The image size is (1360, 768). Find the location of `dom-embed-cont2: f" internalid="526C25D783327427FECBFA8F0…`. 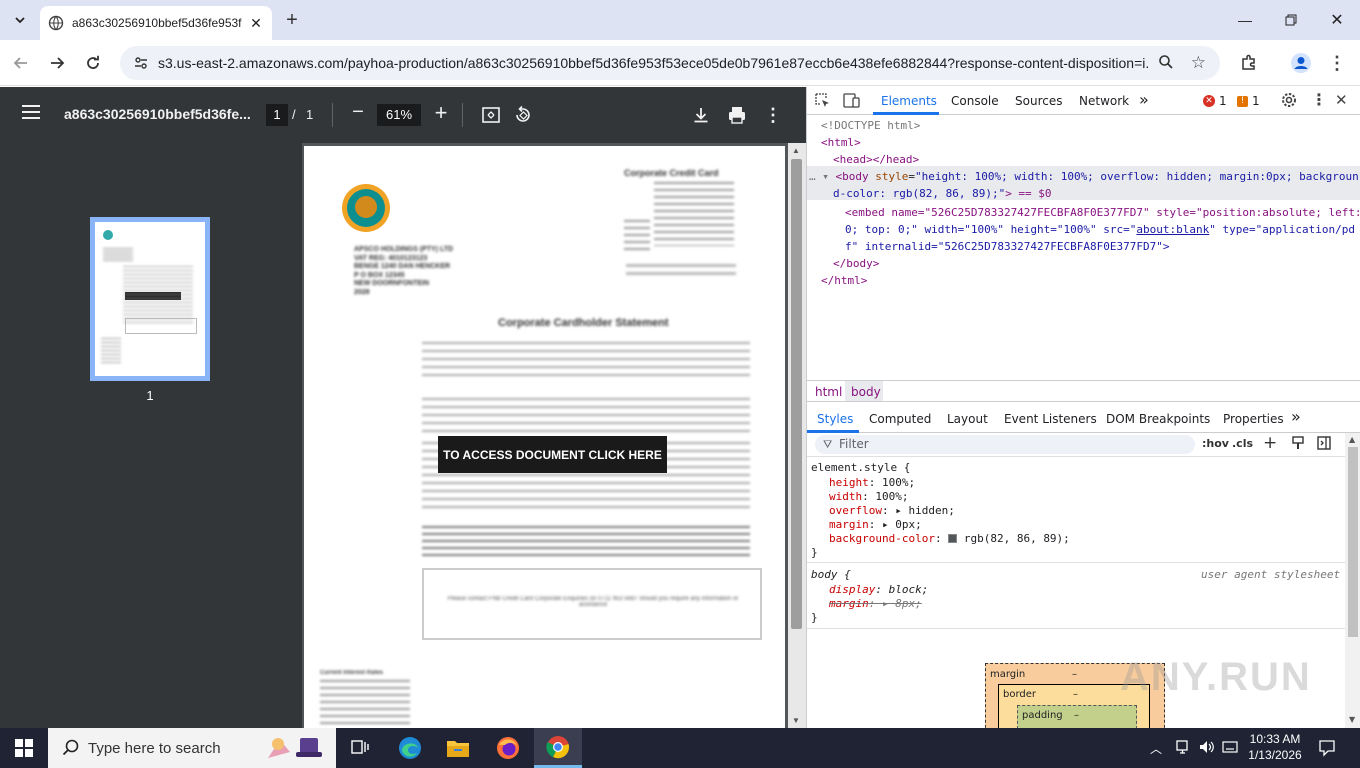

dom-embed-cont2: f" internalid="526C25D783327427FECBFA8F0… is located at coordinates (1007, 246).